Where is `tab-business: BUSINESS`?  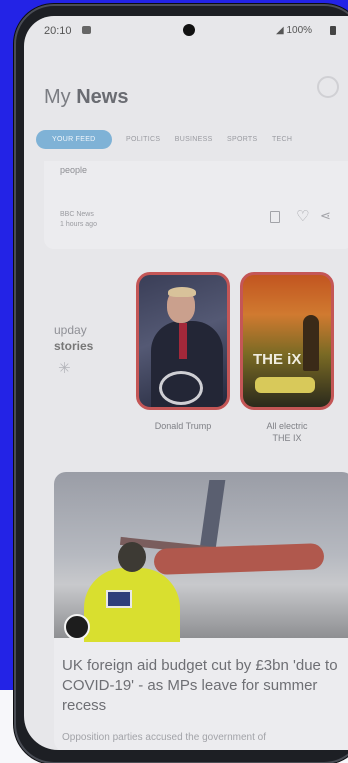 tab-business: BUSINESS is located at coordinates (194, 139).